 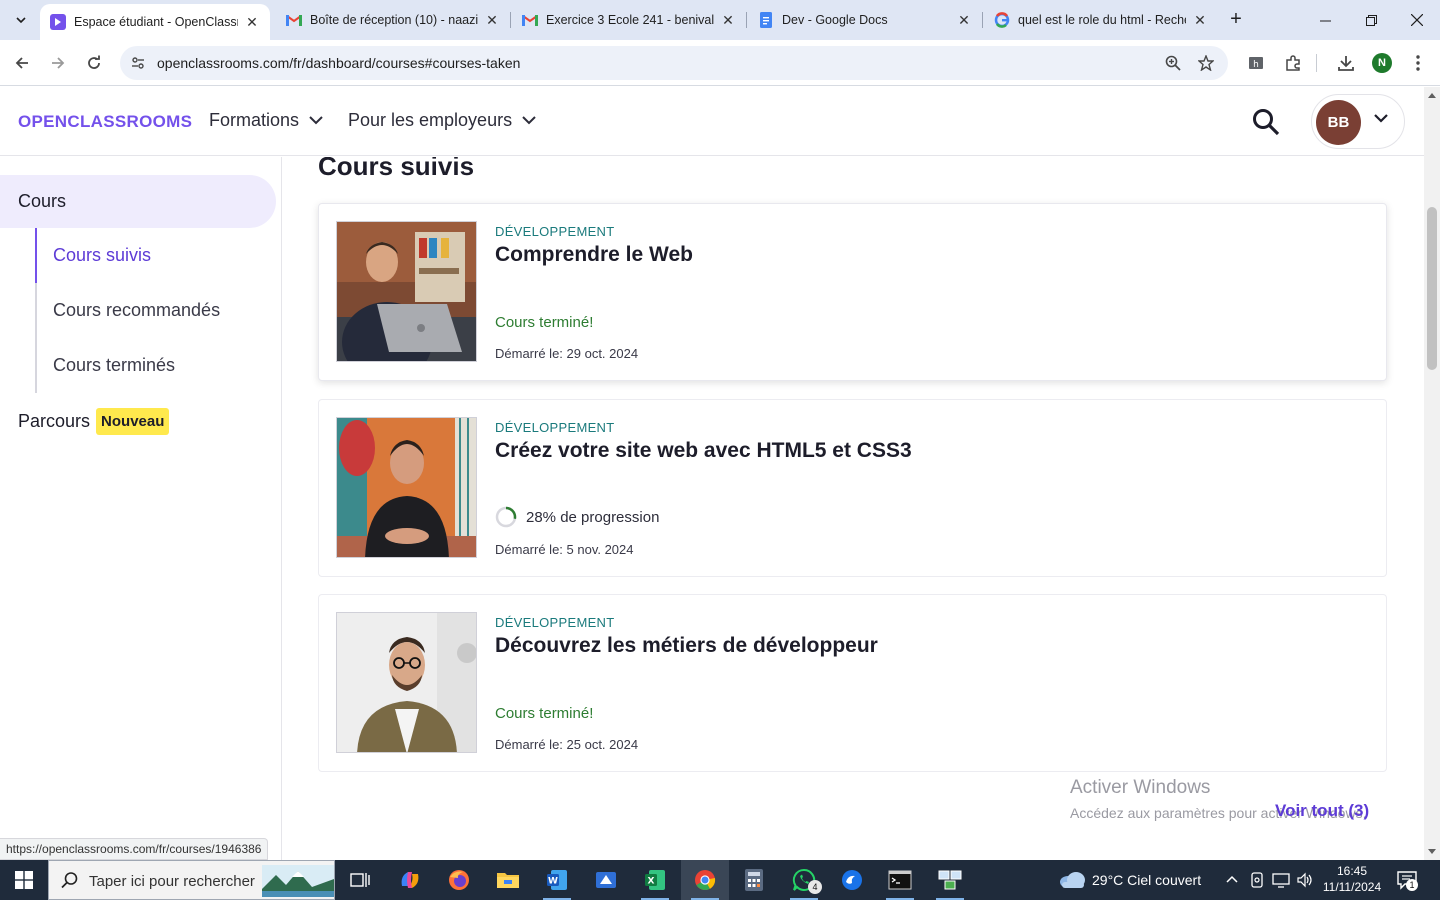 I want to click on nav-formations-label: Formations, so click(x=254, y=120).